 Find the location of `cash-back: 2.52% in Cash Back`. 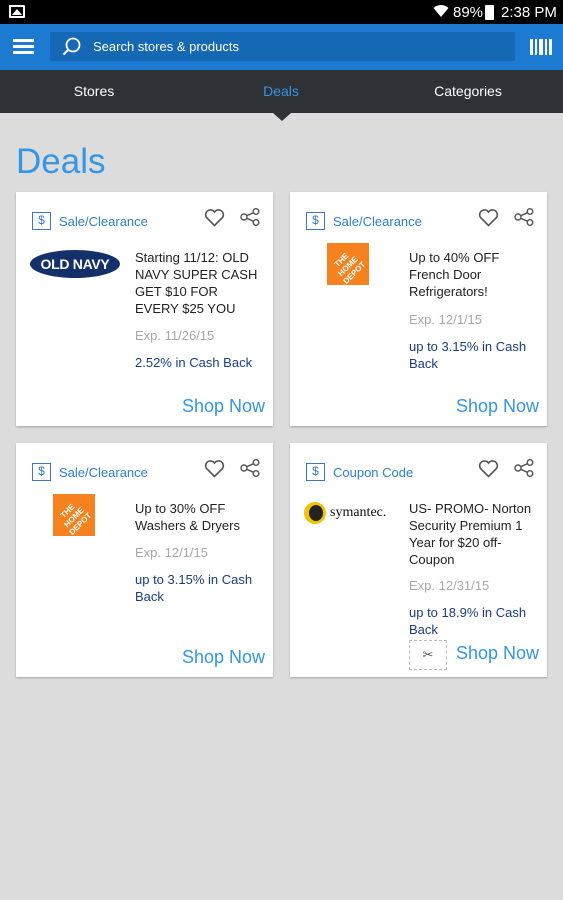

cash-back: 2.52% in Cash Back is located at coordinates (194, 362).